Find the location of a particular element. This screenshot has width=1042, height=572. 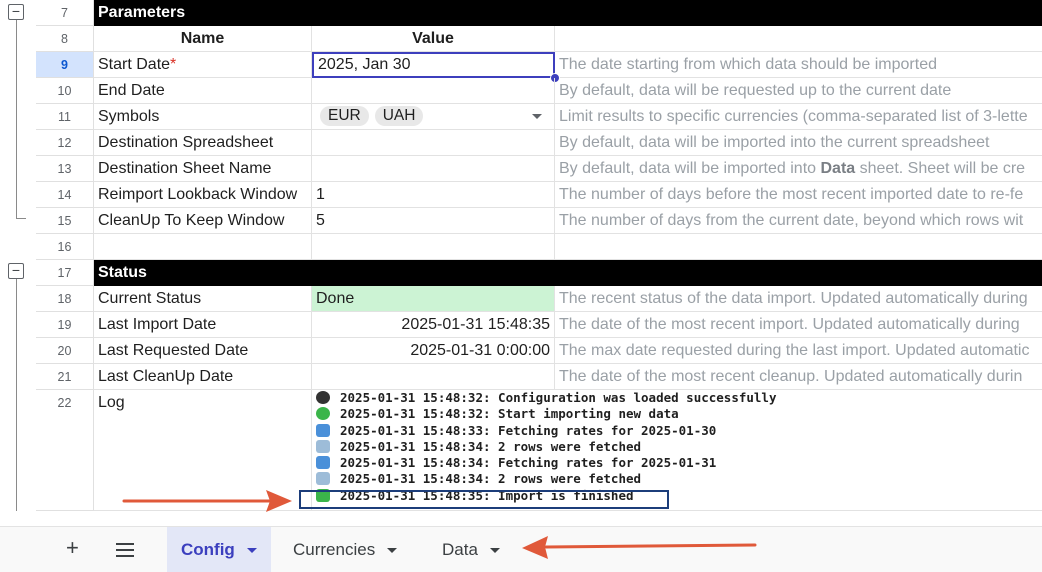

name-cell: Reimport Lookback Window is located at coordinates (203, 195).